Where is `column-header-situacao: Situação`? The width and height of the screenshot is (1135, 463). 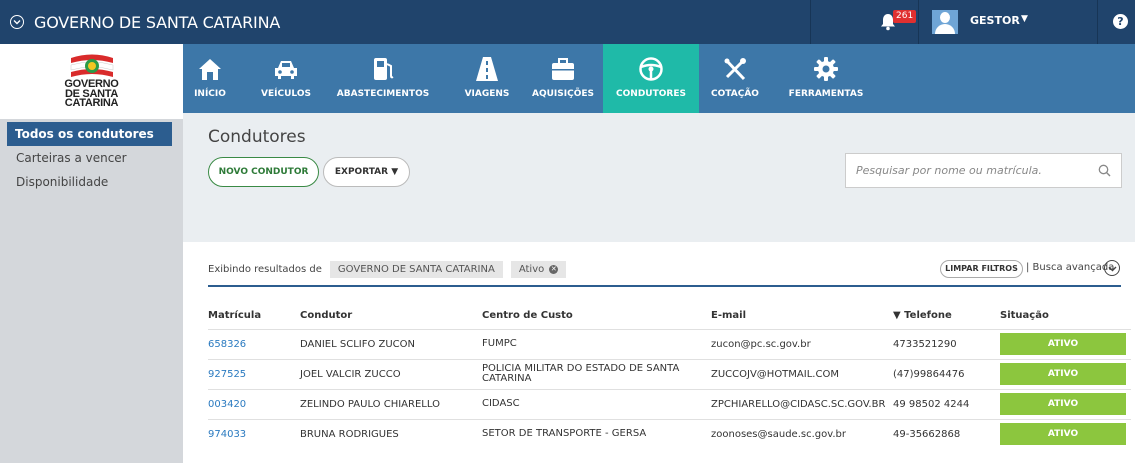
column-header-situacao: Situação is located at coordinates (1065, 316).